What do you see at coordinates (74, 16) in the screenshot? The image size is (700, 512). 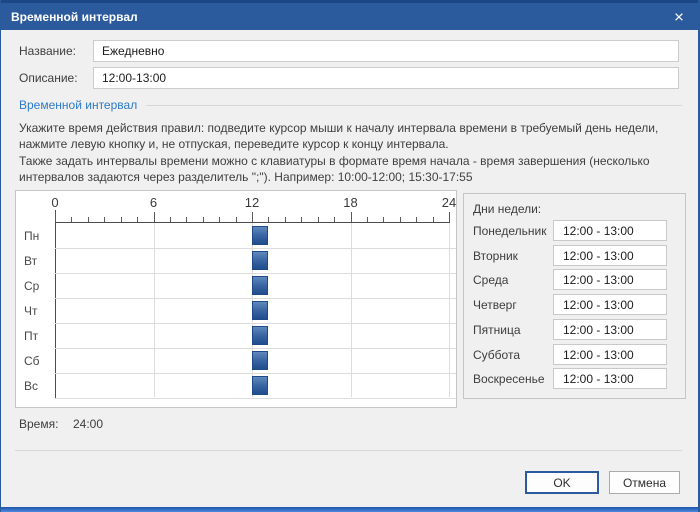 I see `dialog-title: Временной интервал` at bounding box center [74, 16].